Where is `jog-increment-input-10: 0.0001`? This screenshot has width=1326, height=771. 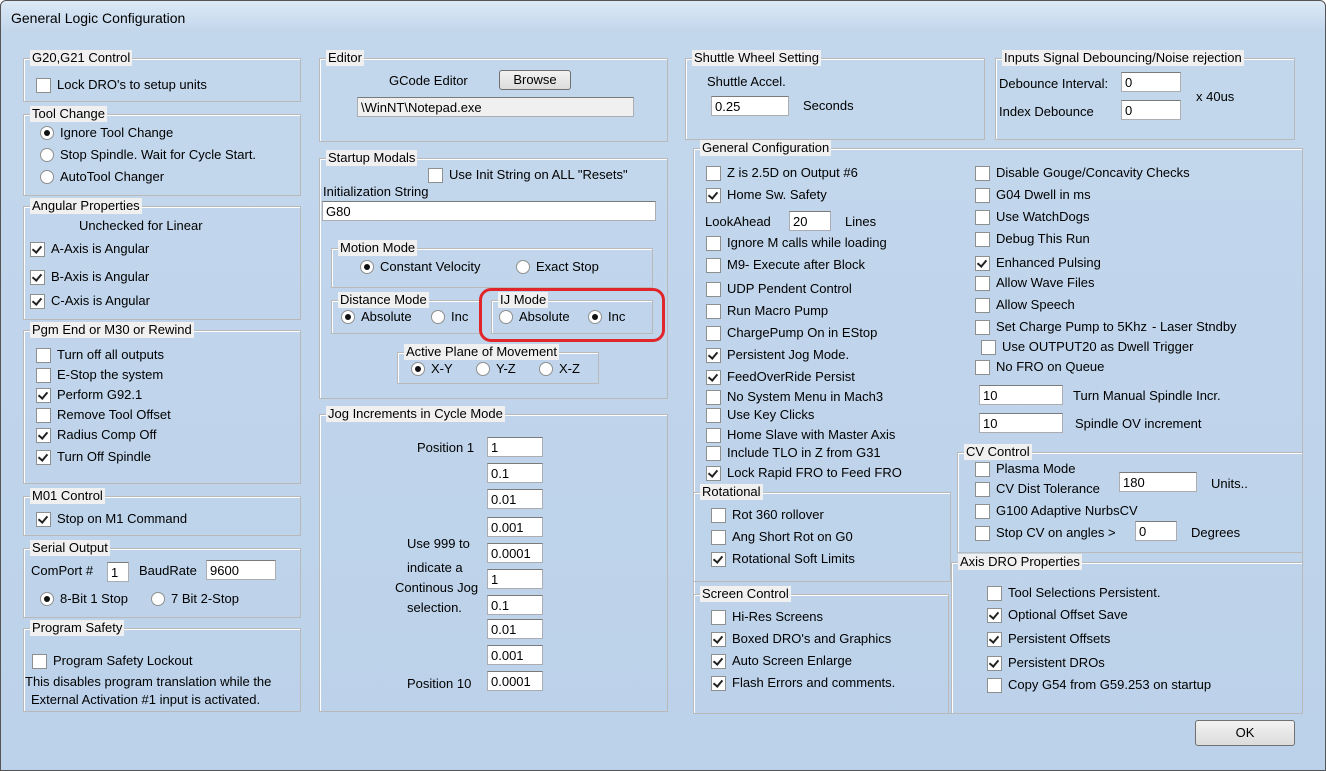 jog-increment-input-10: 0.0001 is located at coordinates (515, 681).